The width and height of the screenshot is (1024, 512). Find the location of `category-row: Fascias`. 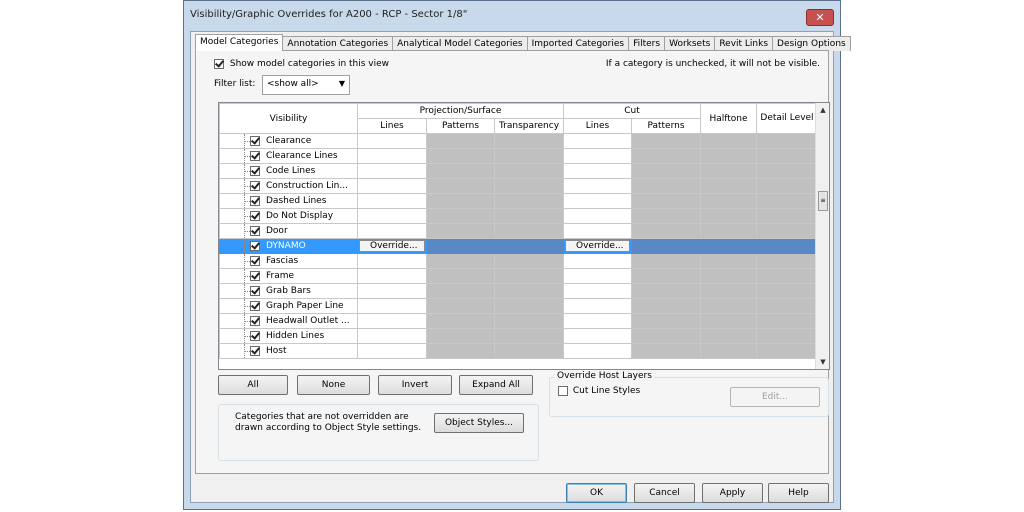

category-row: Fascias is located at coordinates (518, 261).